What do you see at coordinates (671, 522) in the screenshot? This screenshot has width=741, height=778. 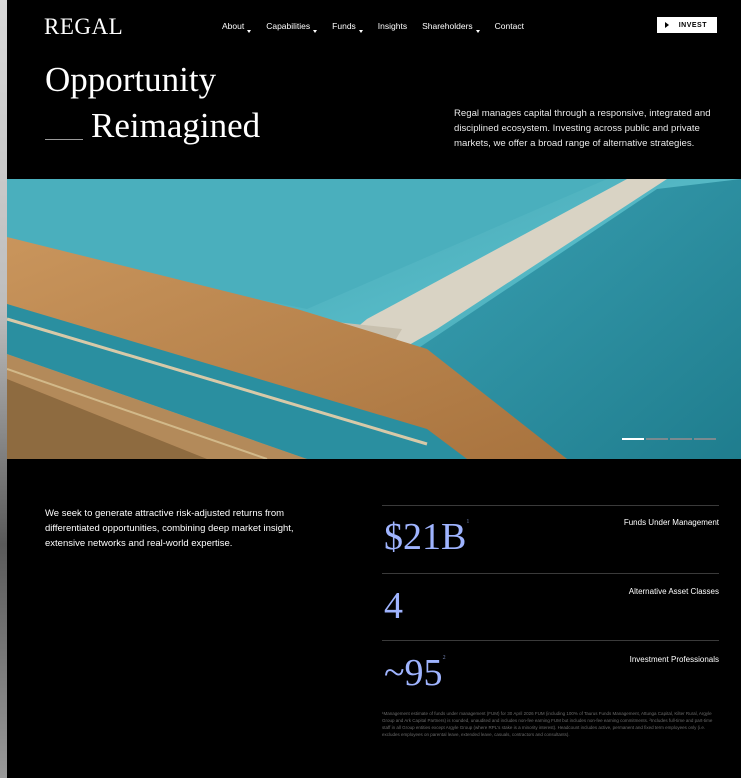 I see `stat-label-fum: Funds Under Management` at bounding box center [671, 522].